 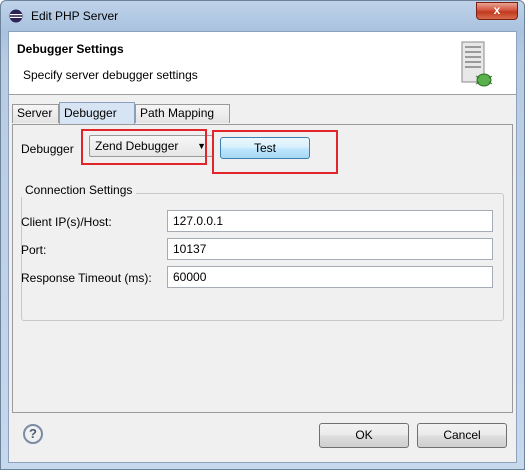 What do you see at coordinates (330, 221) in the screenshot?
I see `client-host-input: 127.0.0.1` at bounding box center [330, 221].